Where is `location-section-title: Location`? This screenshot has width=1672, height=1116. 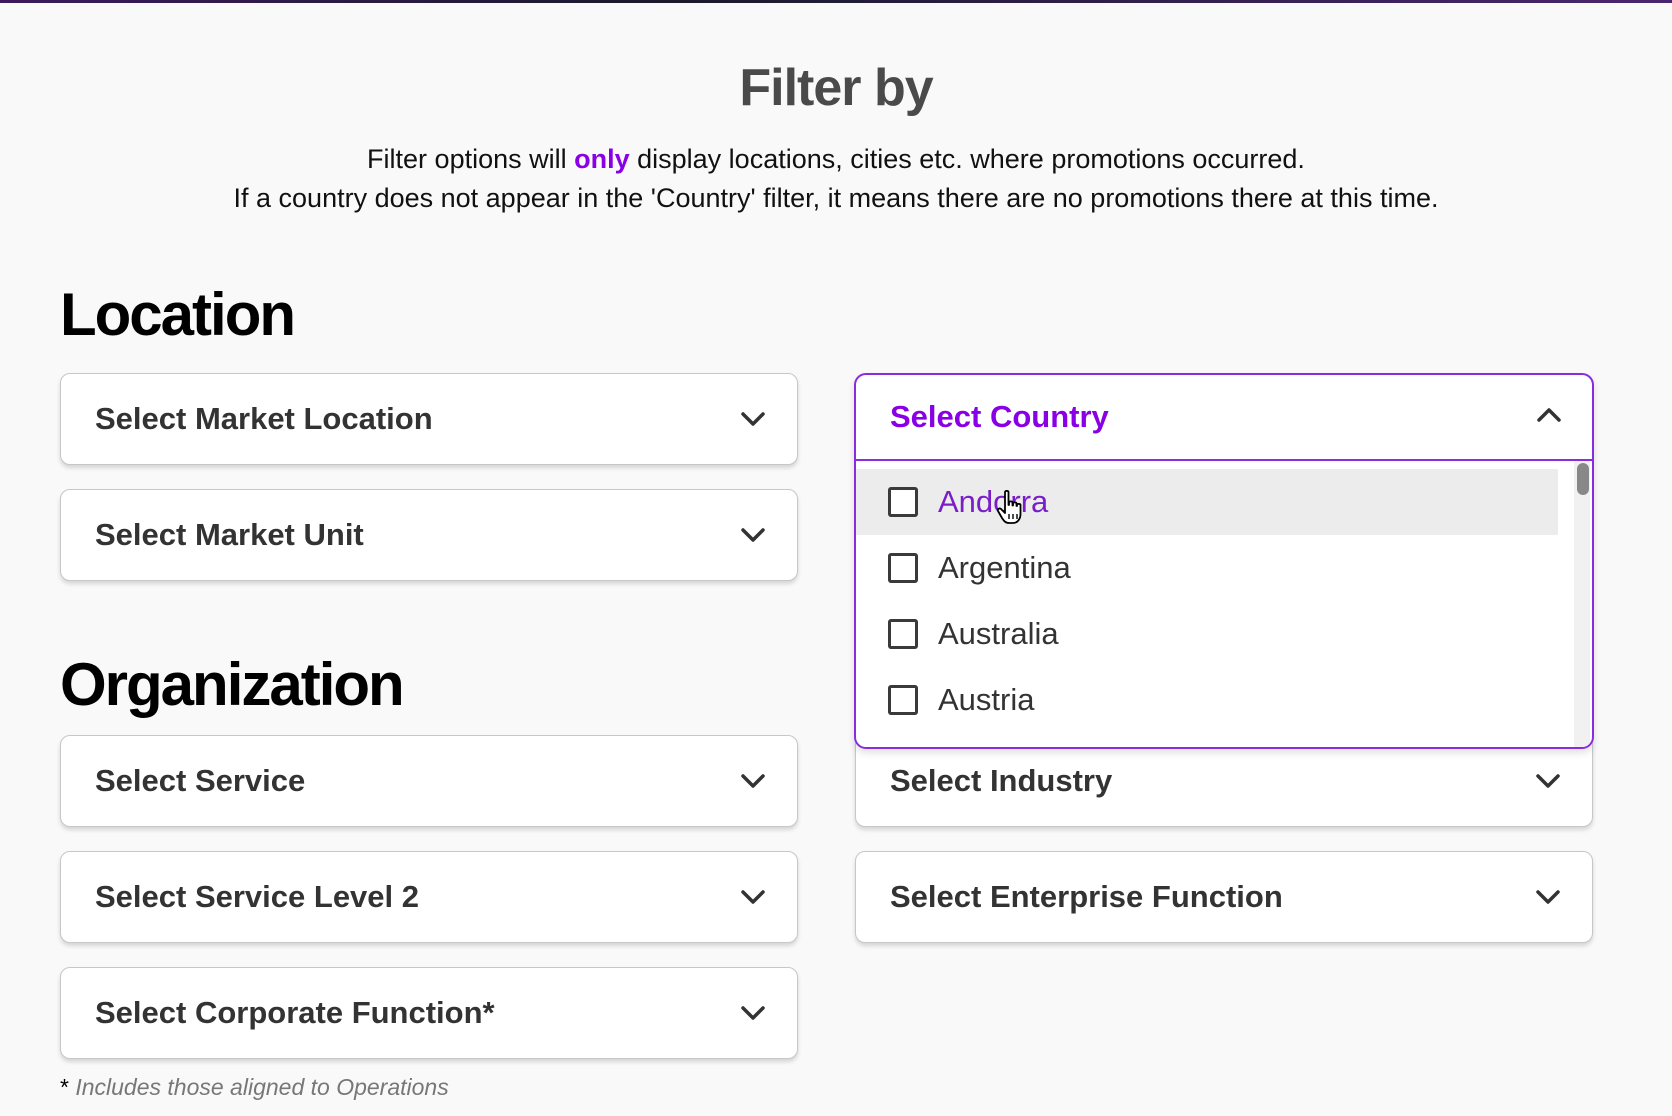 location-section-title: Location is located at coordinates (178, 314).